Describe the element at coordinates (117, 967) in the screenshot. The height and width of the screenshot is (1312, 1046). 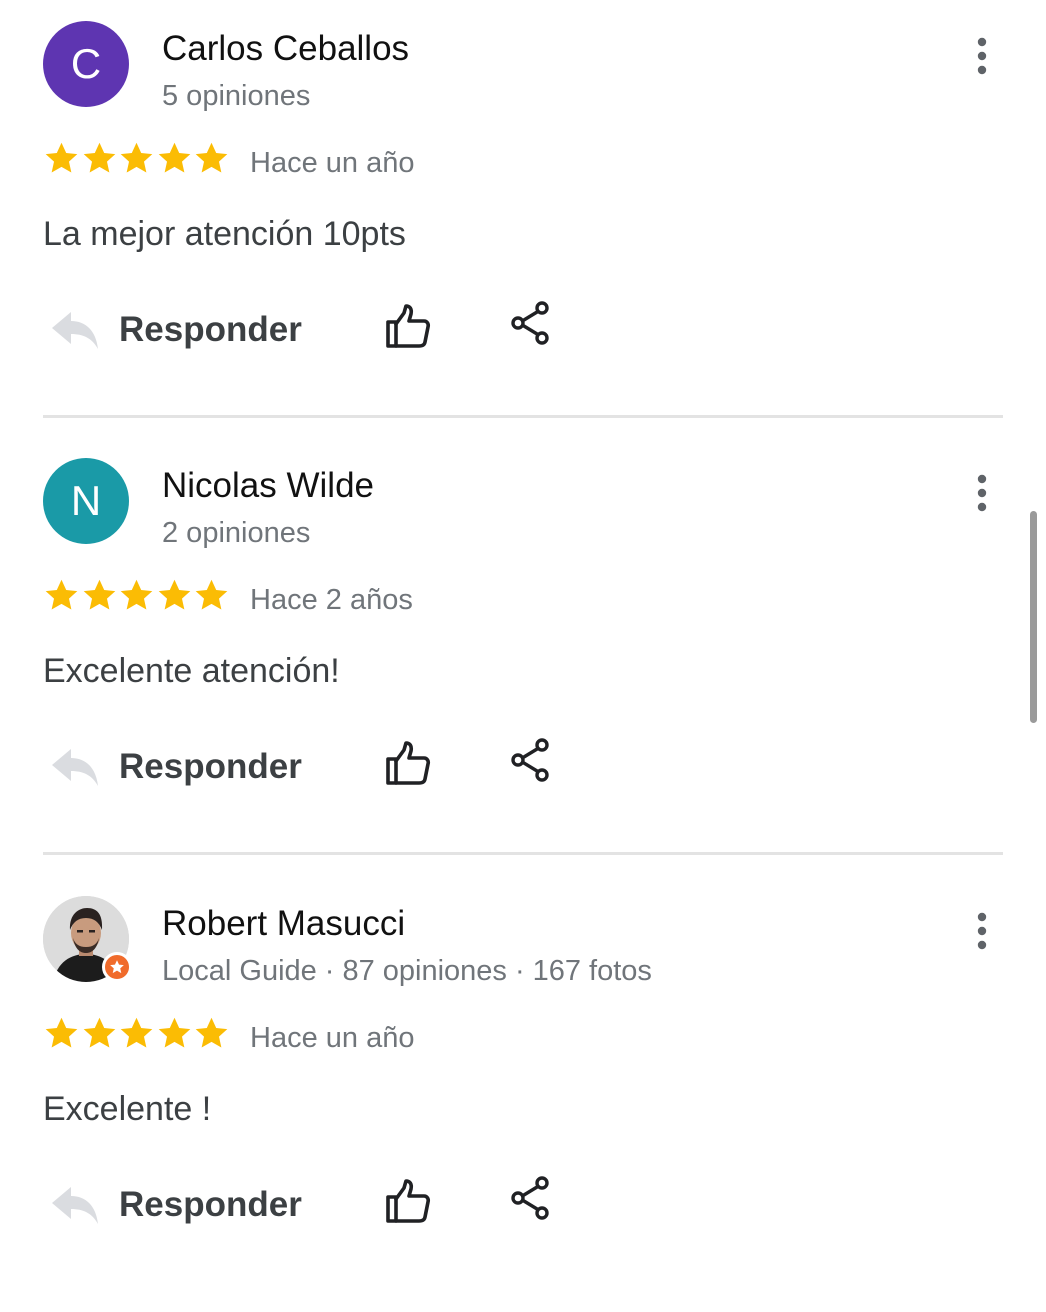
I see `local-guide-badge-icon` at that location.